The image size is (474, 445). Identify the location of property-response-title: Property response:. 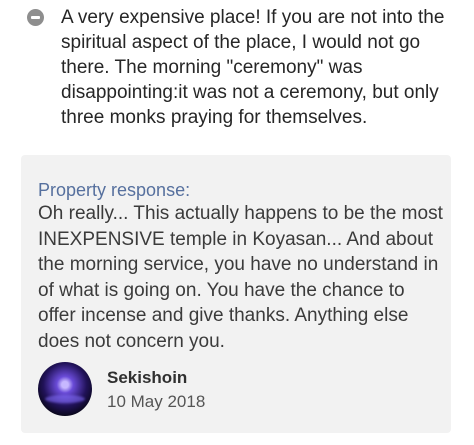
(114, 190).